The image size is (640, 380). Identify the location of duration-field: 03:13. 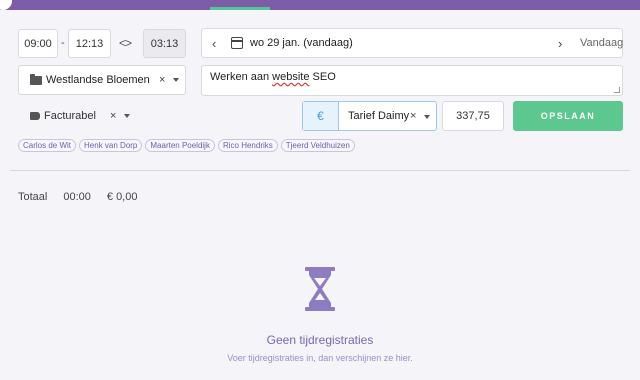
(164, 43).